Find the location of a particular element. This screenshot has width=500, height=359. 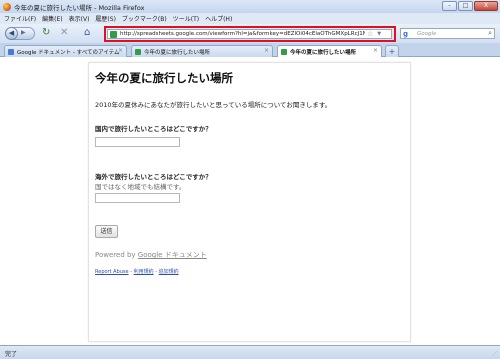

terms-link: 利用規約 is located at coordinates (144, 272).